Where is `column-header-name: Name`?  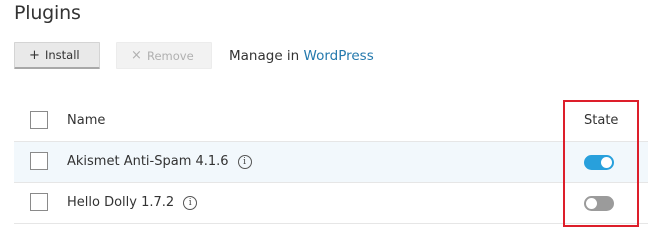 column-header-name: Name is located at coordinates (86, 120).